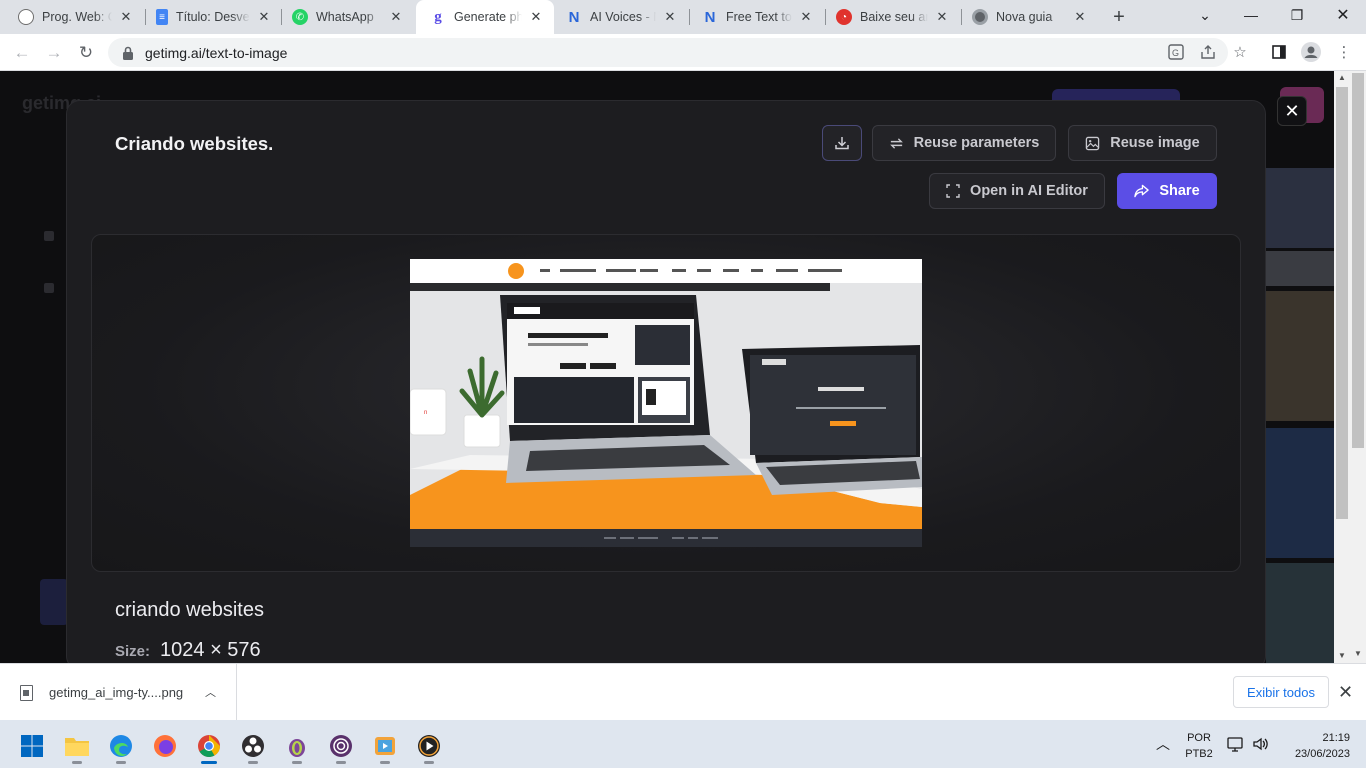 This screenshot has height=768, width=1366. Describe the element at coordinates (1292, 111) in the screenshot. I see `close-modal-button: ✕` at that location.